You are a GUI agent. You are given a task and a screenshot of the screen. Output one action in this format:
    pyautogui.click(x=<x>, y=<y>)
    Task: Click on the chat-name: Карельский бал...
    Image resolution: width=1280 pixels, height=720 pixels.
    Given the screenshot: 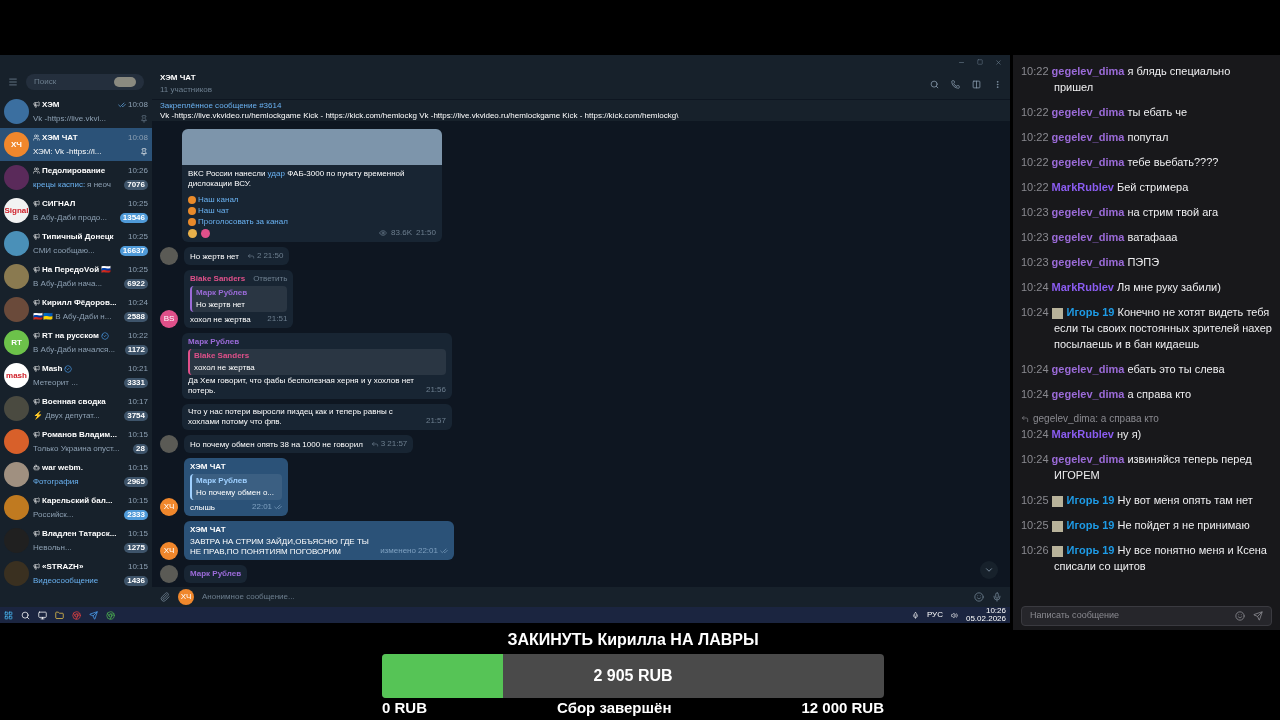 What is the action you would take?
    pyautogui.click(x=77, y=500)
    